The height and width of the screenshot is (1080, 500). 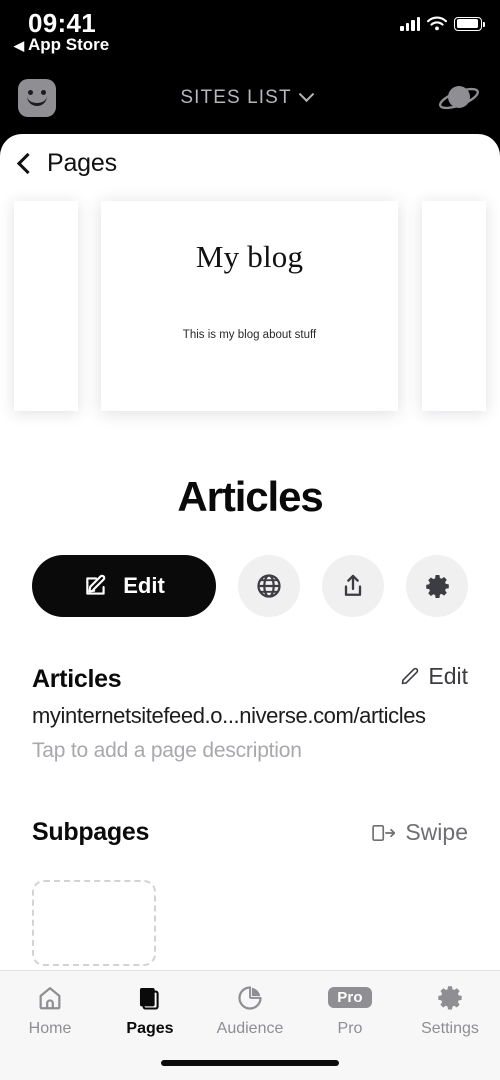 What do you see at coordinates (410, 676) in the screenshot?
I see `pencil-icon` at bounding box center [410, 676].